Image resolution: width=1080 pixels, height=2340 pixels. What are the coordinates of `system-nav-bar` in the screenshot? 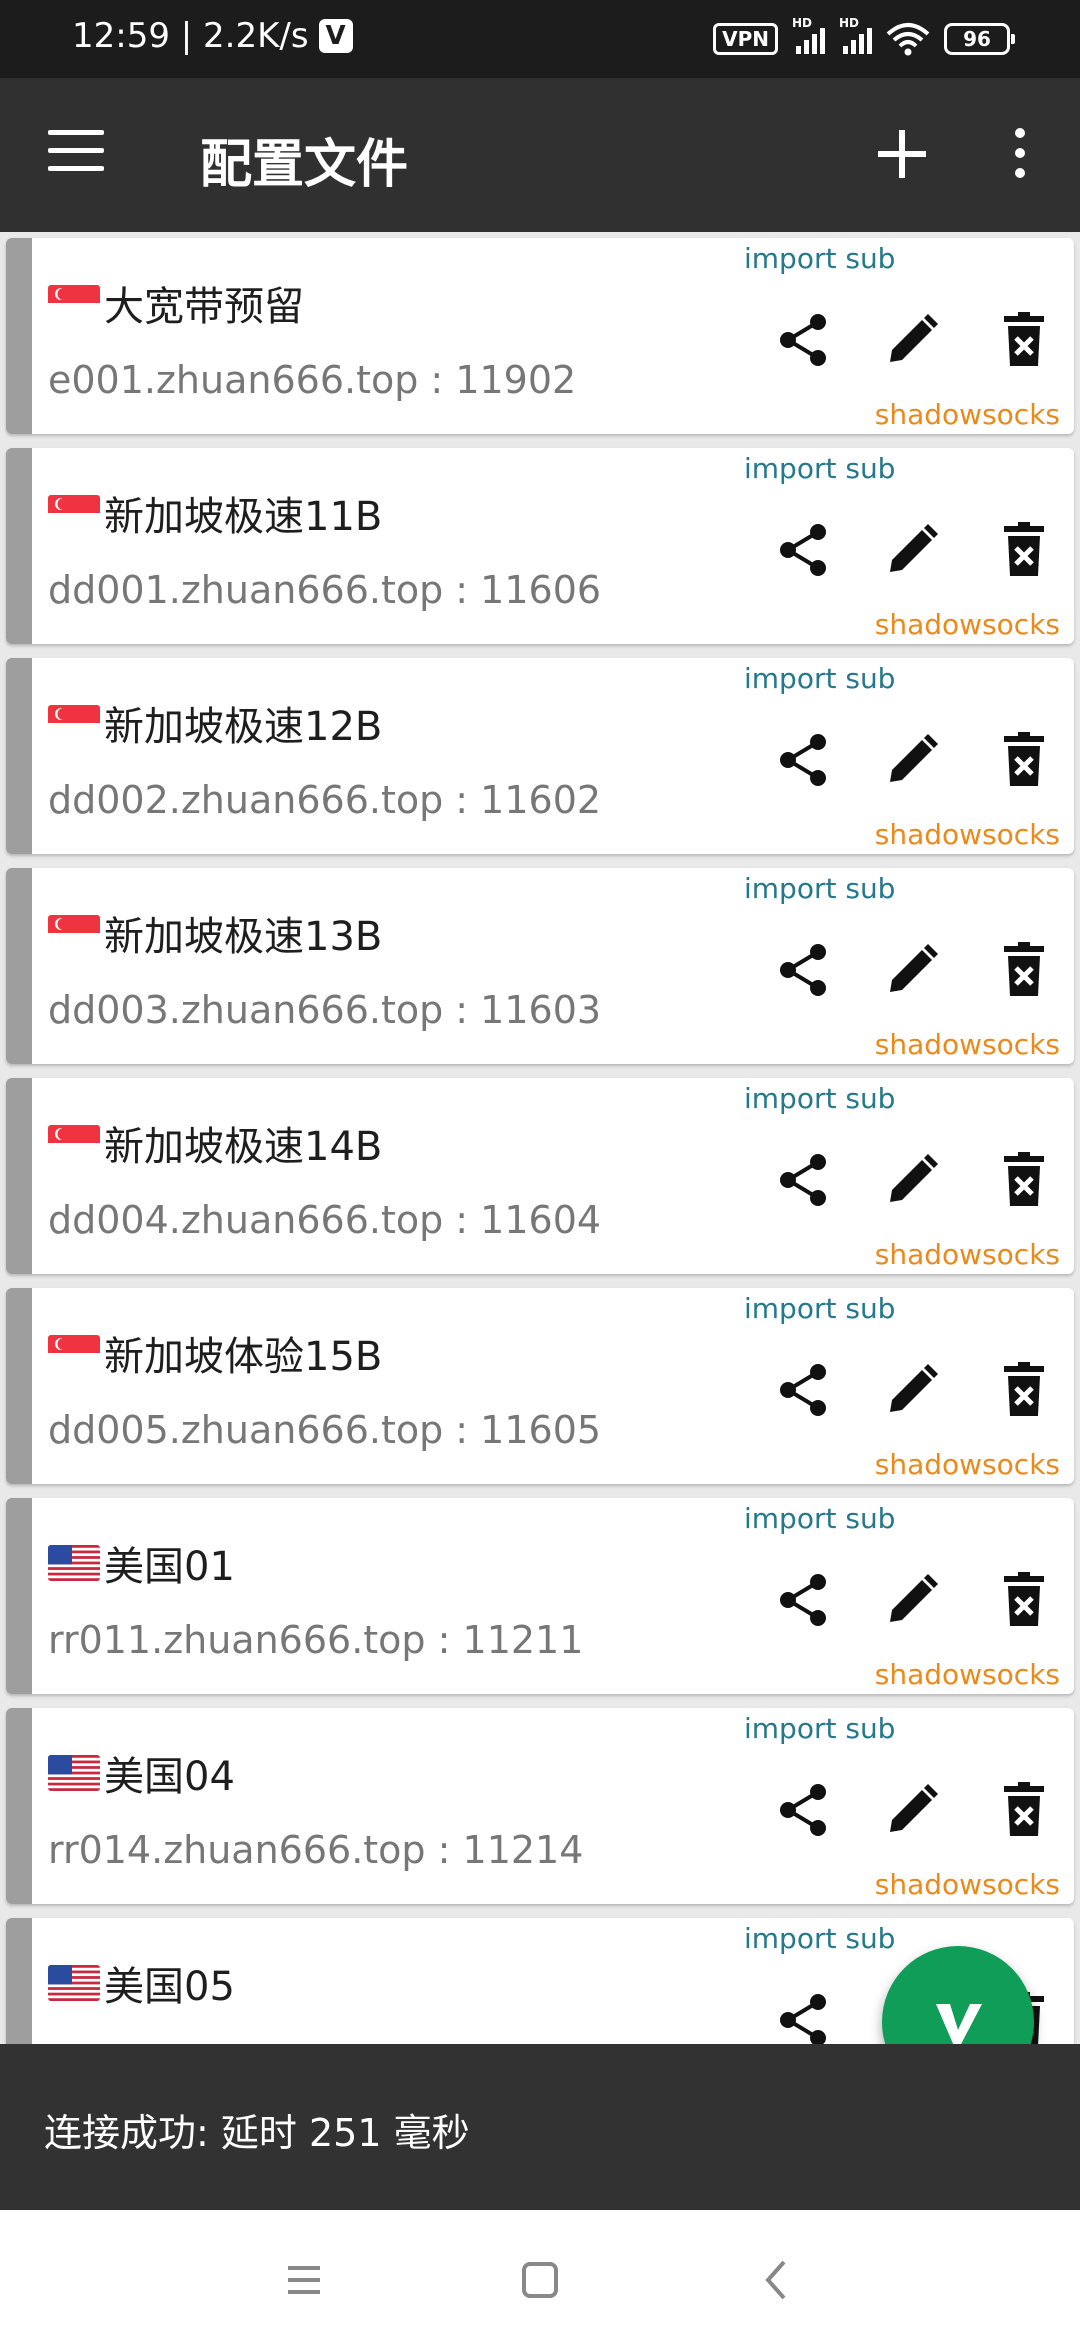 It's located at (540, 2275).